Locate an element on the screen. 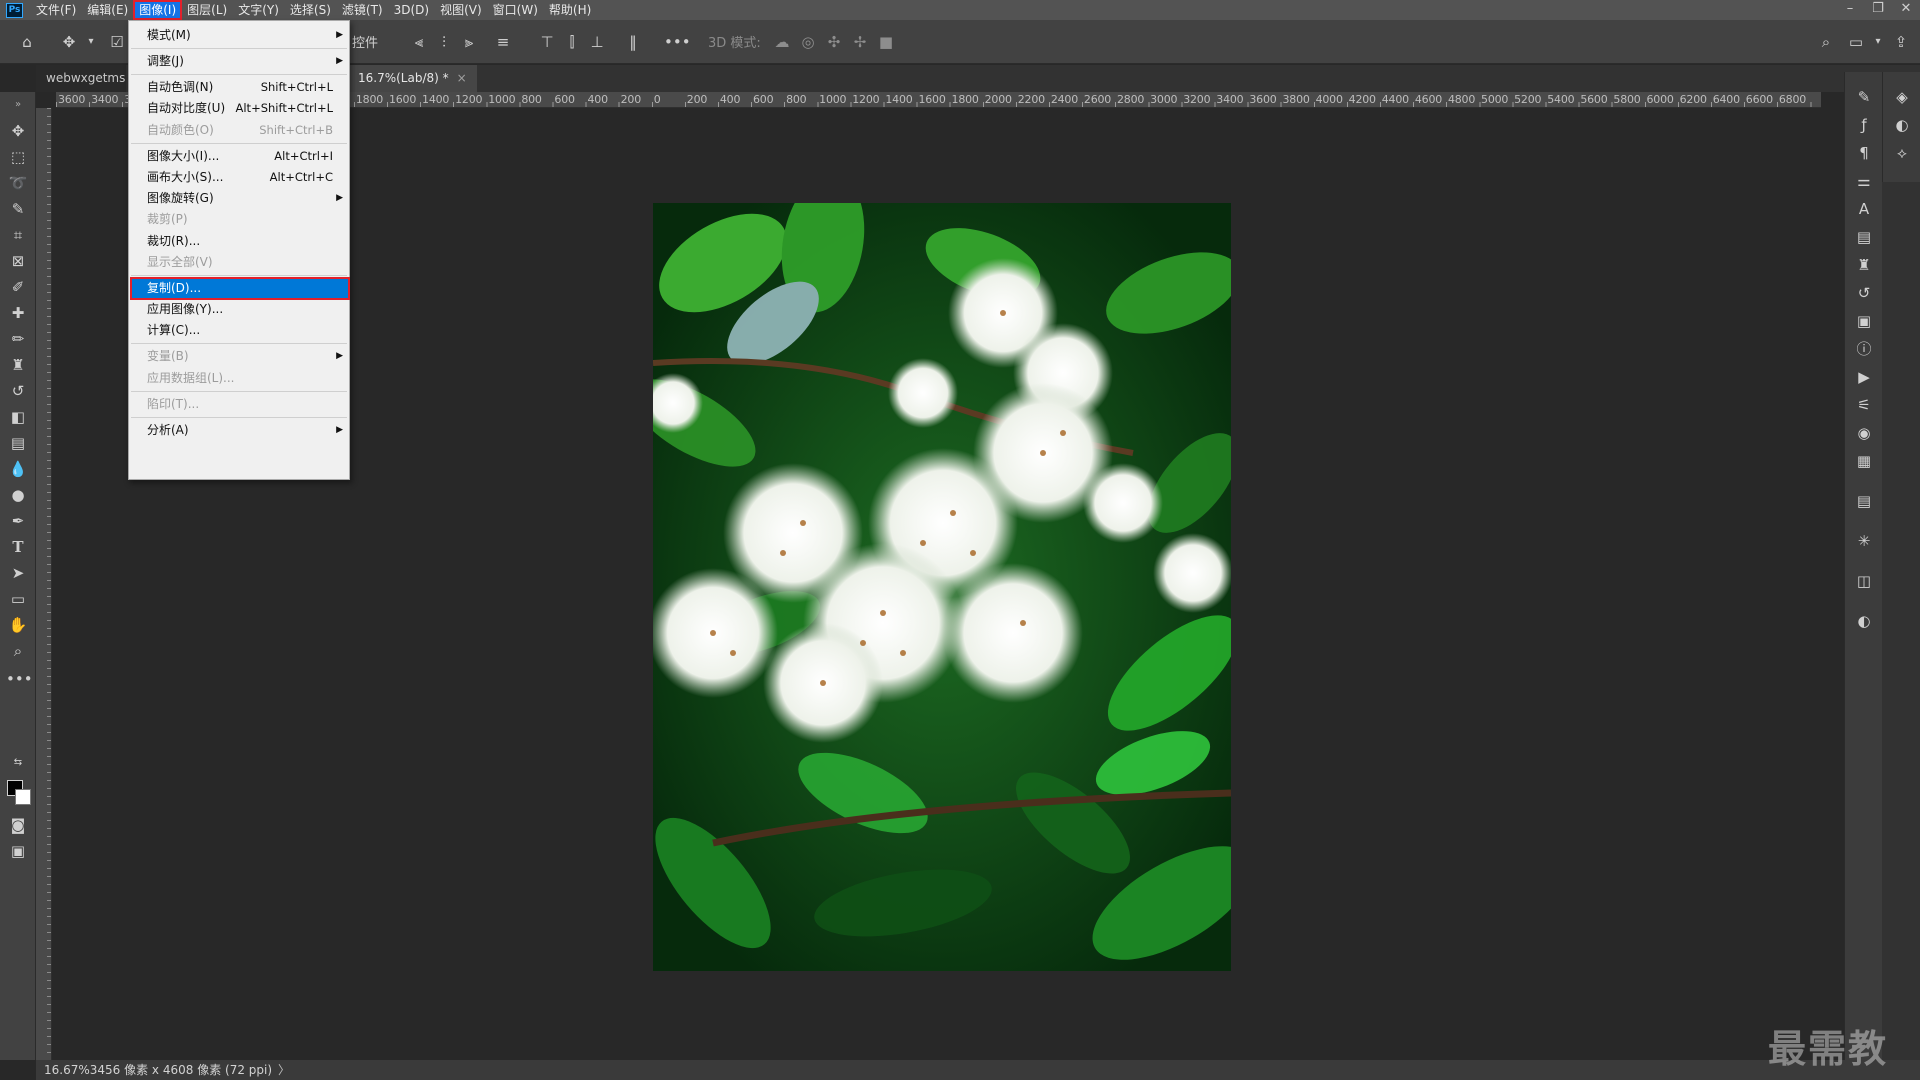 This screenshot has height=1080, width=1920. collapse-icon: » is located at coordinates (18, 105).